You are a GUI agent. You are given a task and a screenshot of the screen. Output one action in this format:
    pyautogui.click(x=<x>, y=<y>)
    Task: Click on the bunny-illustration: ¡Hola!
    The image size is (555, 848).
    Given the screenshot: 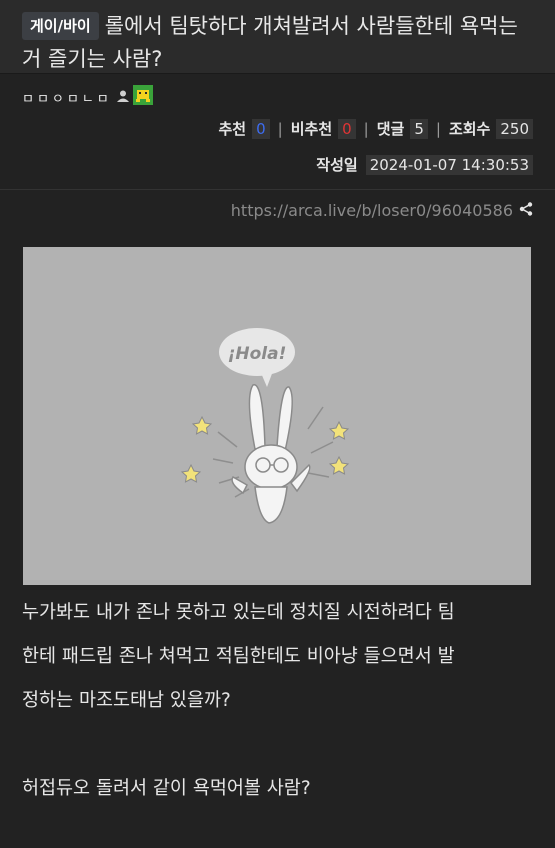 What is the action you would take?
    pyautogui.click(x=265, y=426)
    